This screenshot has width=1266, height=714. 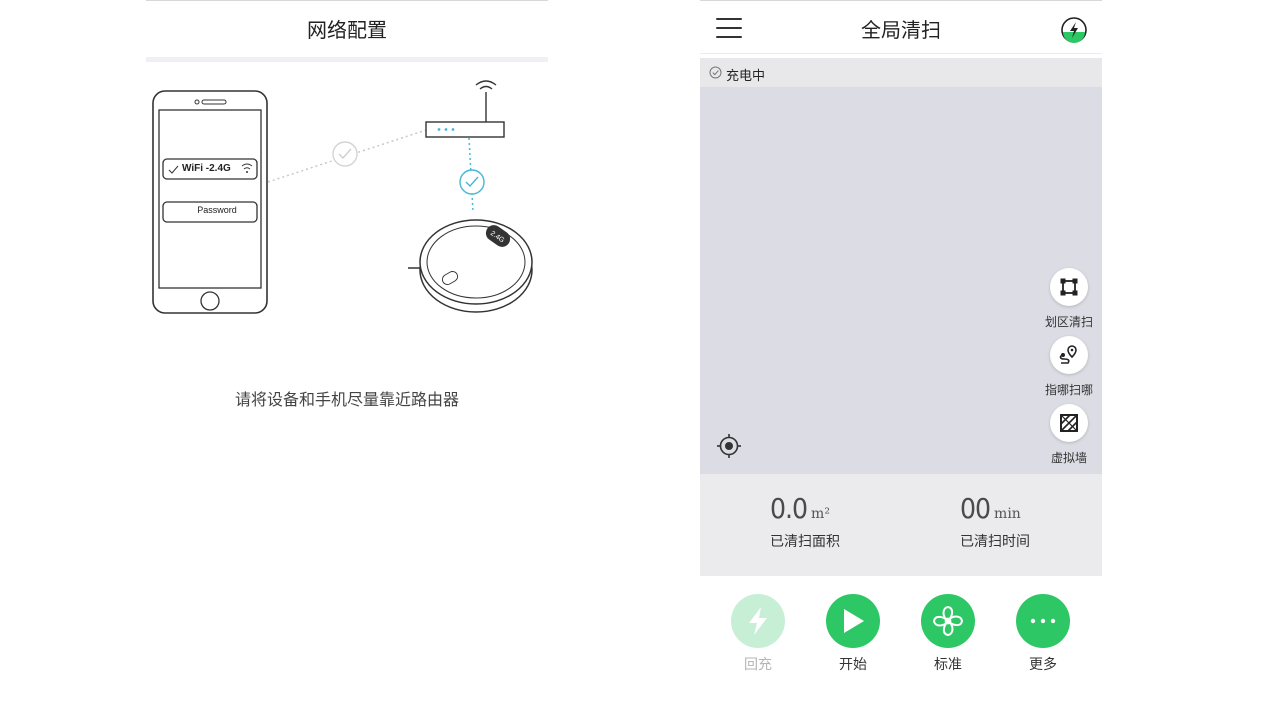 I want to click on zone-clean-button: 划区清扫, so click(x=1069, y=299).